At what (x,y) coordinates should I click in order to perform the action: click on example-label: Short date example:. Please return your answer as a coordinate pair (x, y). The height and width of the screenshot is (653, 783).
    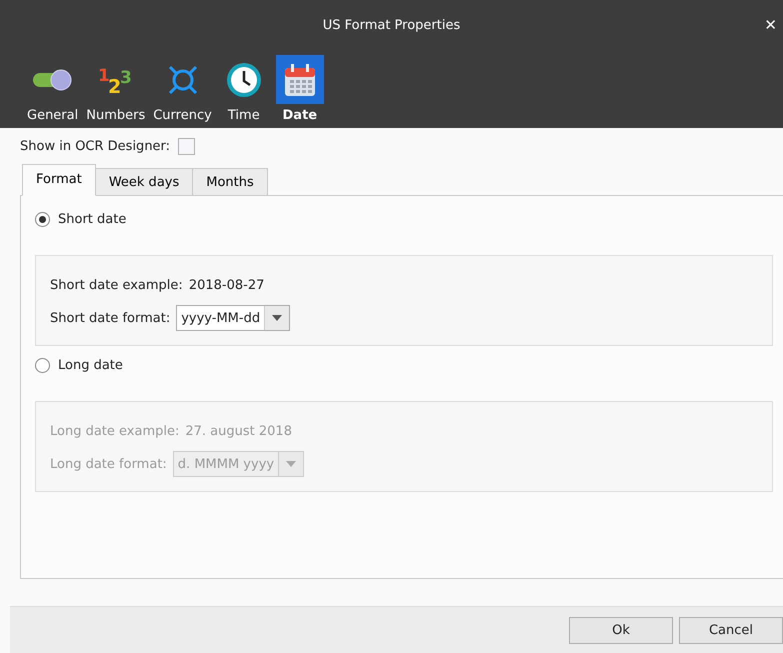
    Looking at the image, I should click on (116, 285).